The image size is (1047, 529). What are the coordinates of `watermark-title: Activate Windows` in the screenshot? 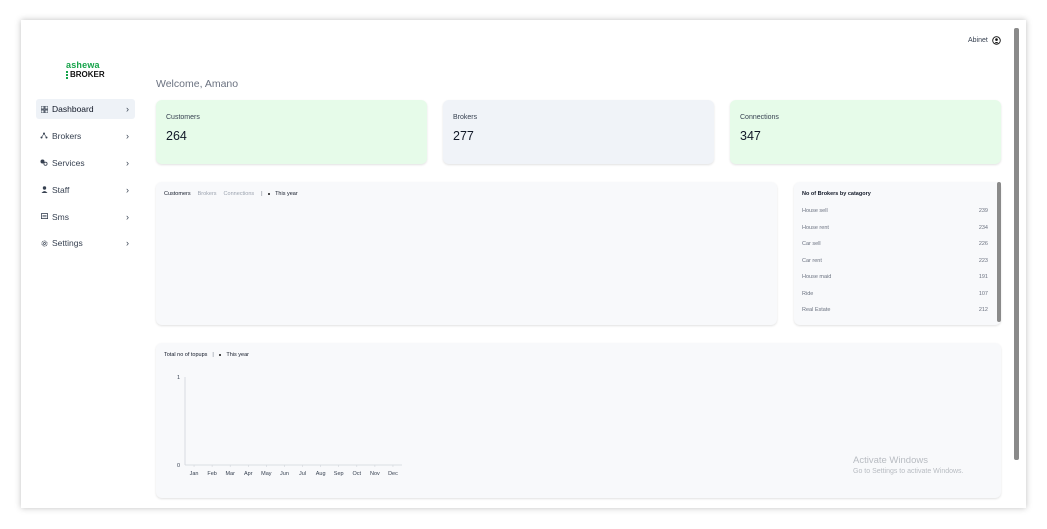 It's located at (890, 460).